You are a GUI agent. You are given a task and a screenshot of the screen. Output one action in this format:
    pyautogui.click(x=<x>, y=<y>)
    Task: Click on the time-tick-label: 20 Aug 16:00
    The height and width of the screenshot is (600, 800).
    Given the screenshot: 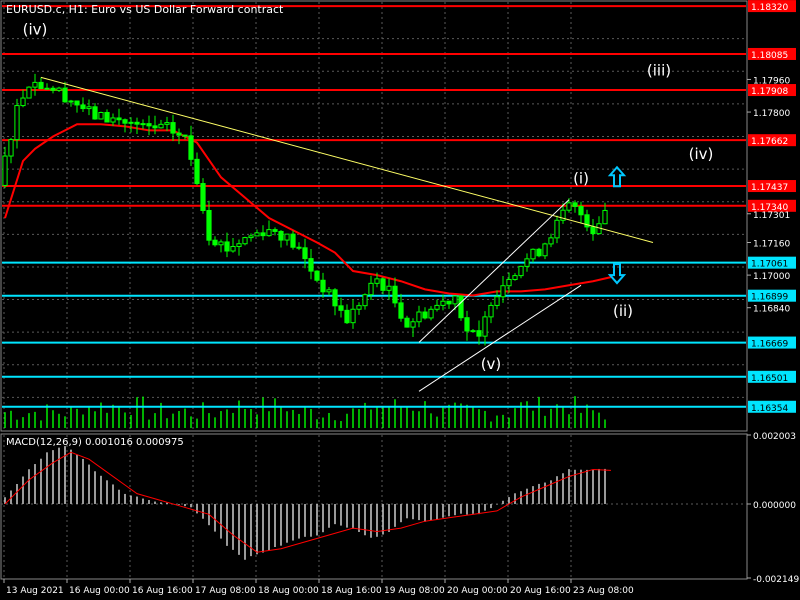 What is the action you would take?
    pyautogui.click(x=540, y=591)
    